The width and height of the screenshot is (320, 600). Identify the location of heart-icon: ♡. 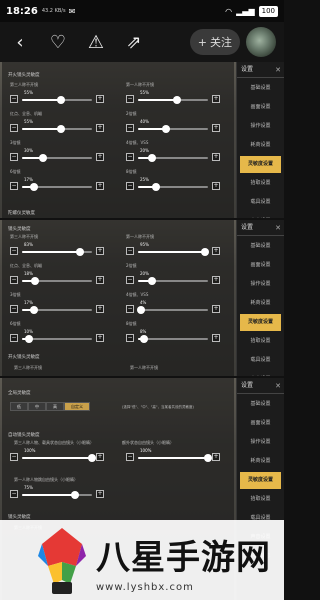
(58, 42).